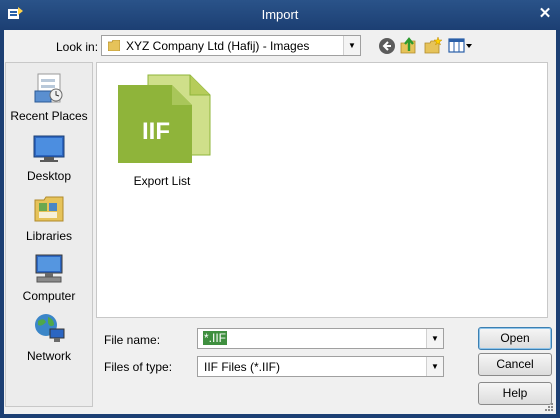 The height and width of the screenshot is (418, 560). Describe the element at coordinates (49, 176) in the screenshot. I see `place-label: Desktop` at that location.